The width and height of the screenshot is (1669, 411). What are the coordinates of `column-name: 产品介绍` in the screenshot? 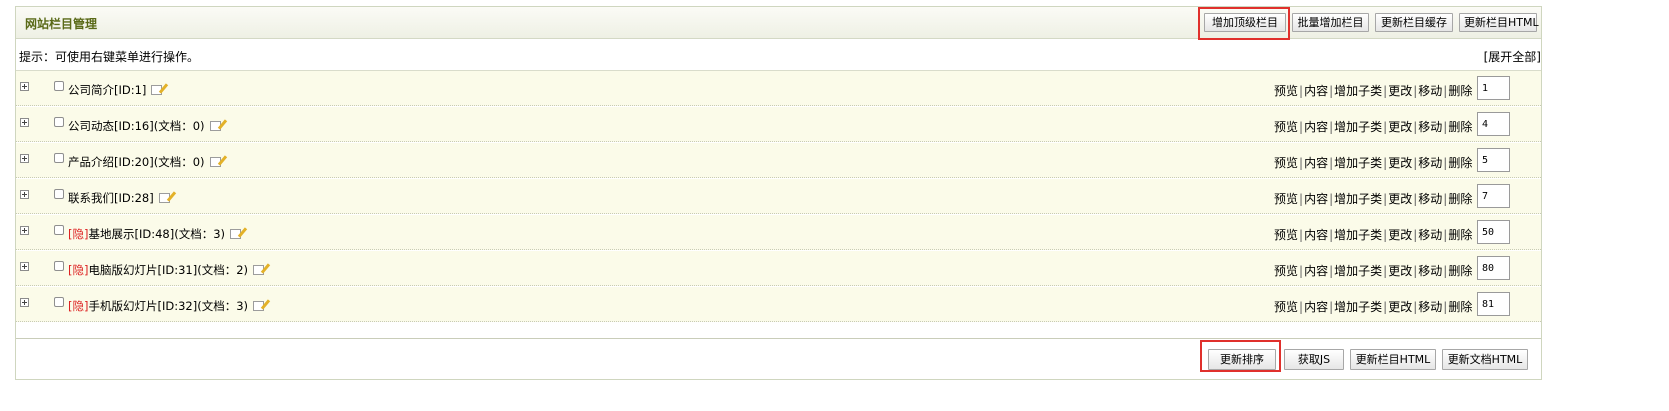 It's located at (91, 162).